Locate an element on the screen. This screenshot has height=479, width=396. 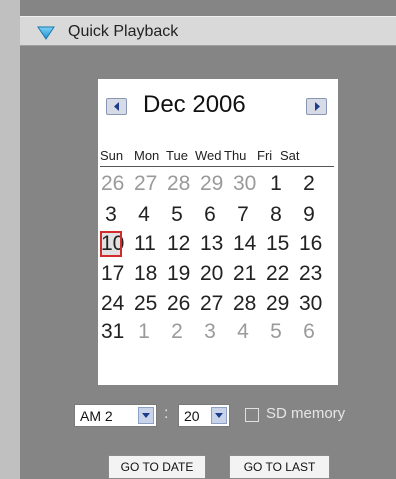
panel-title: Quick Playback is located at coordinates (123, 31).